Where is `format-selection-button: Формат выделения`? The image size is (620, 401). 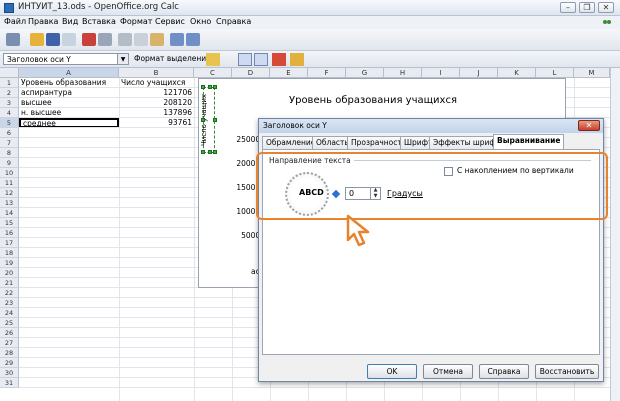 format-selection-button: Формат выделения is located at coordinates (172, 58).